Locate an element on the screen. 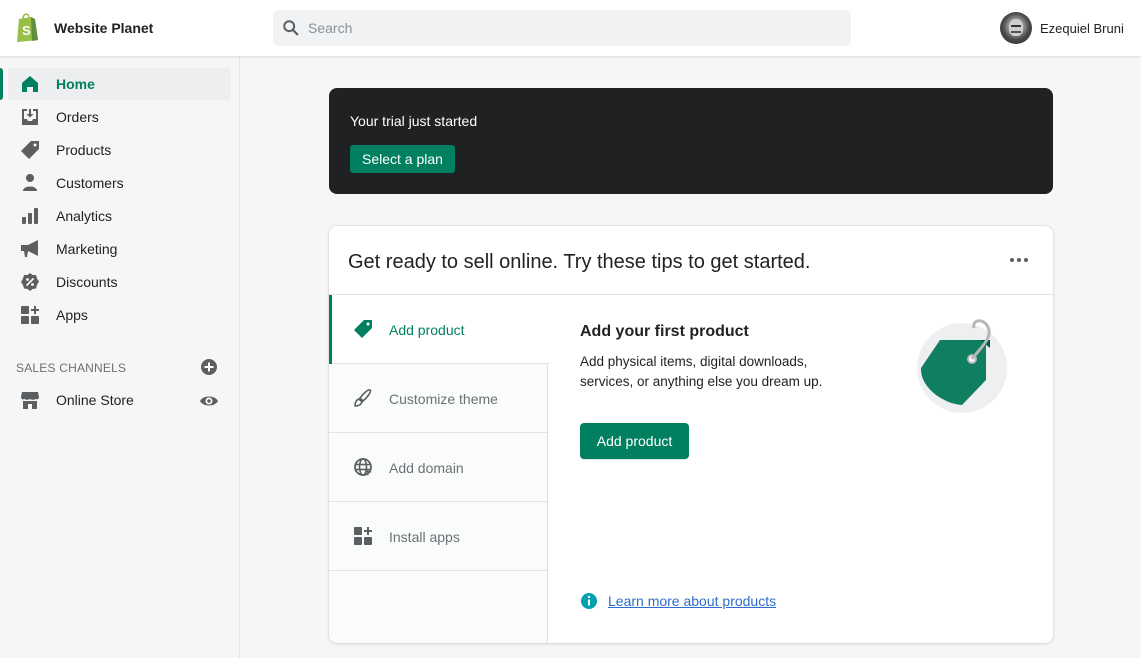  sidebar-item-label: Marketing is located at coordinates (87, 249).